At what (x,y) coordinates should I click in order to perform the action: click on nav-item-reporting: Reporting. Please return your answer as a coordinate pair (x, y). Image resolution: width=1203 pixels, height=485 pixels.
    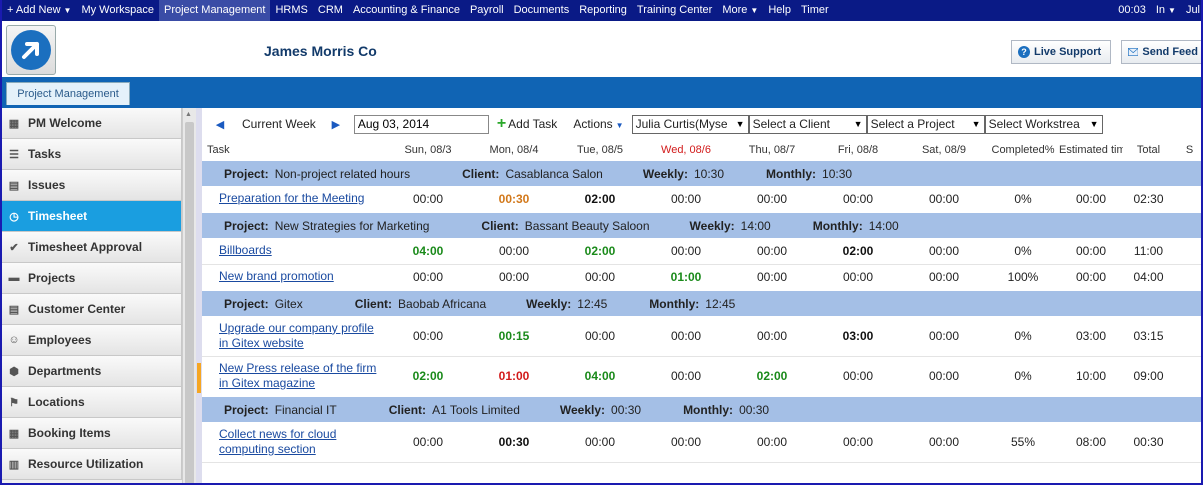
    Looking at the image, I should click on (603, 10).